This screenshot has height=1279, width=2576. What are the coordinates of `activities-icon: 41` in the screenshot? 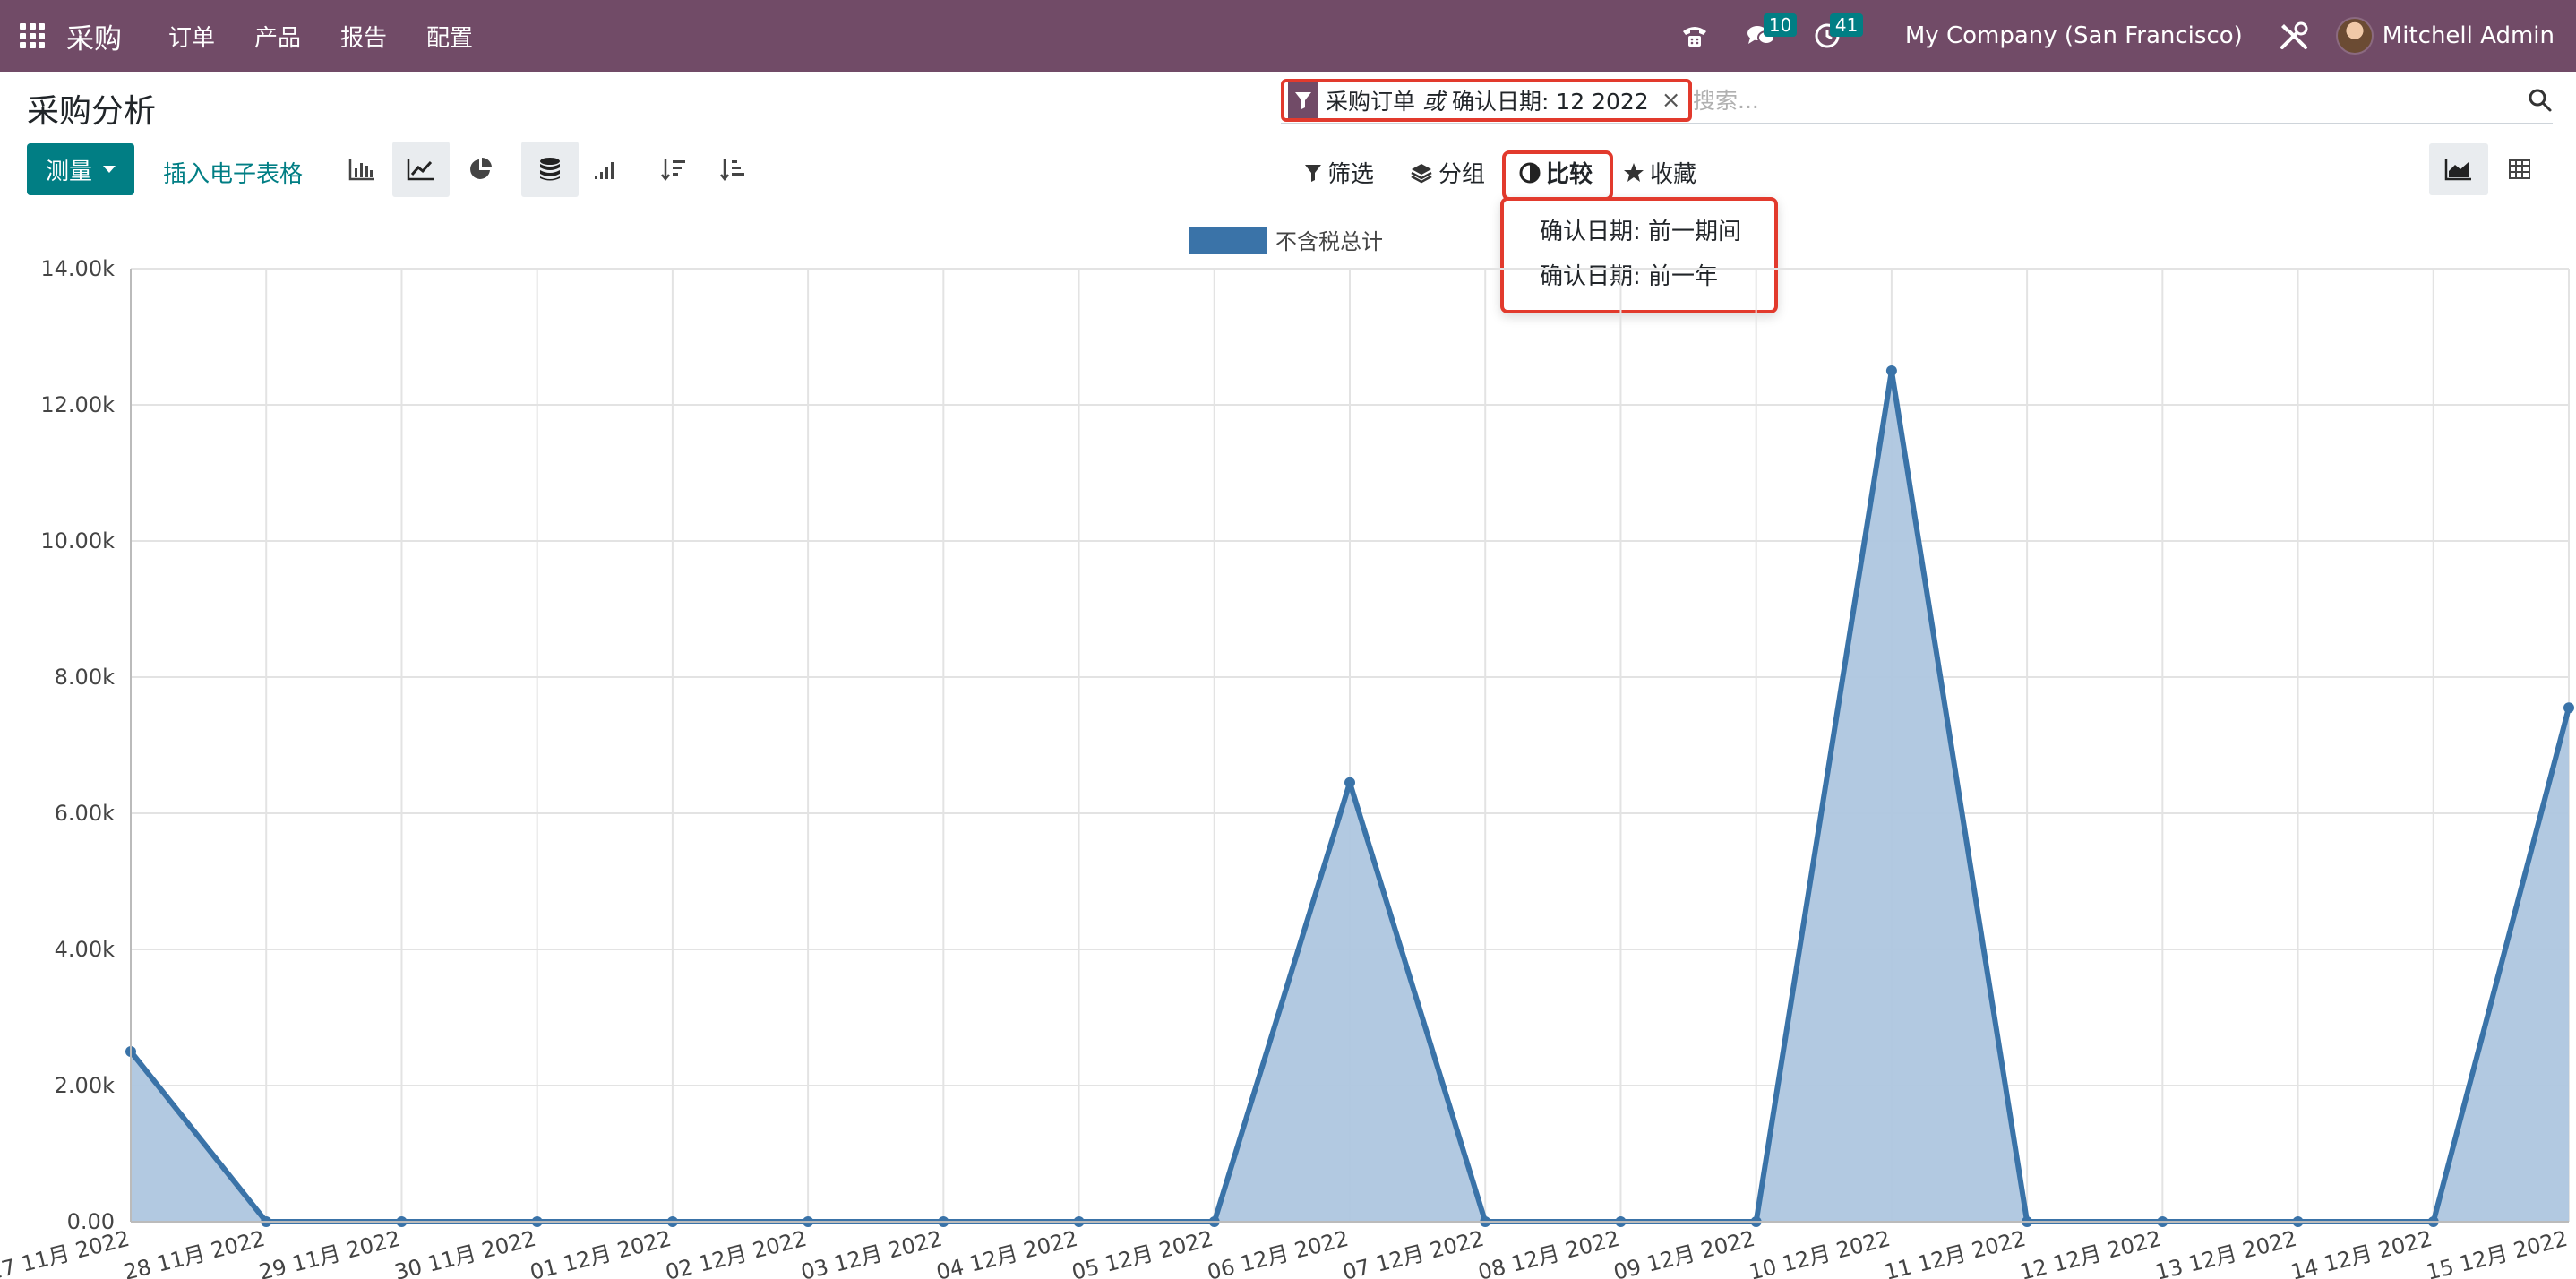 It's located at (1838, 32).